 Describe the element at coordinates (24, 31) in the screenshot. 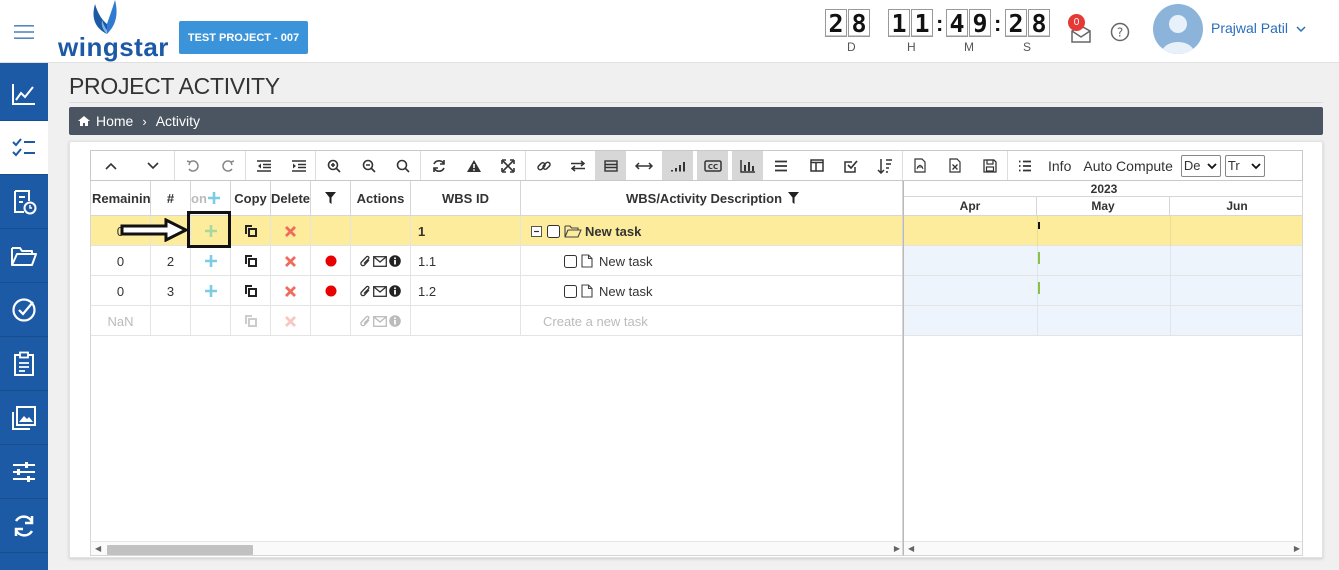

I see `hamburger-menu-icon` at that location.